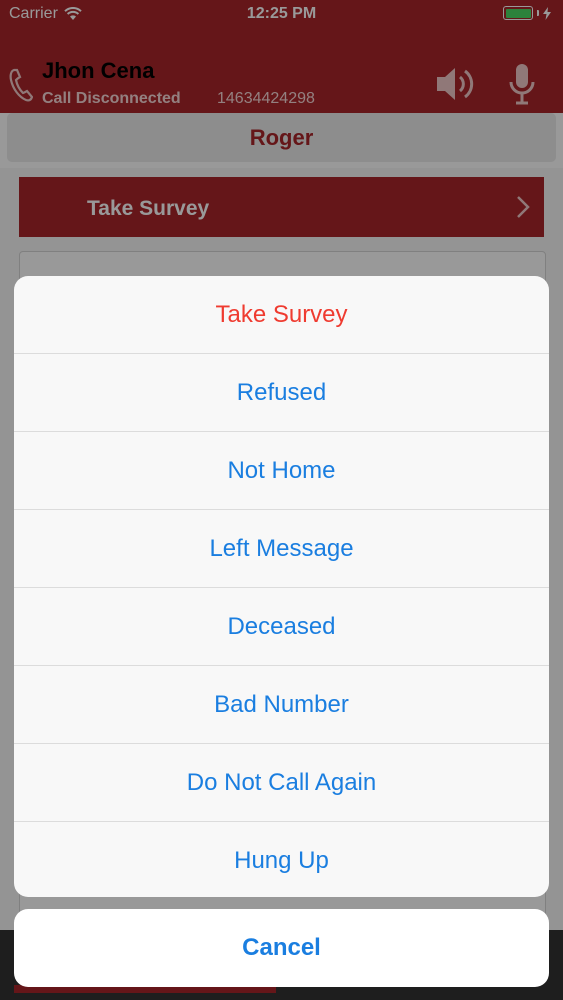 The image size is (563, 1000). Describe the element at coordinates (281, 859) in the screenshot. I see `action-hung-up: Hung Up` at that location.